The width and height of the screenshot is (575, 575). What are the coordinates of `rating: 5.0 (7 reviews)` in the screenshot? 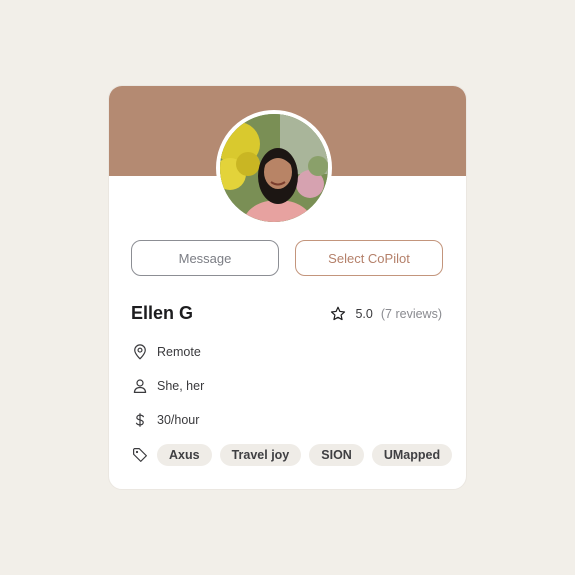 It's located at (385, 314).